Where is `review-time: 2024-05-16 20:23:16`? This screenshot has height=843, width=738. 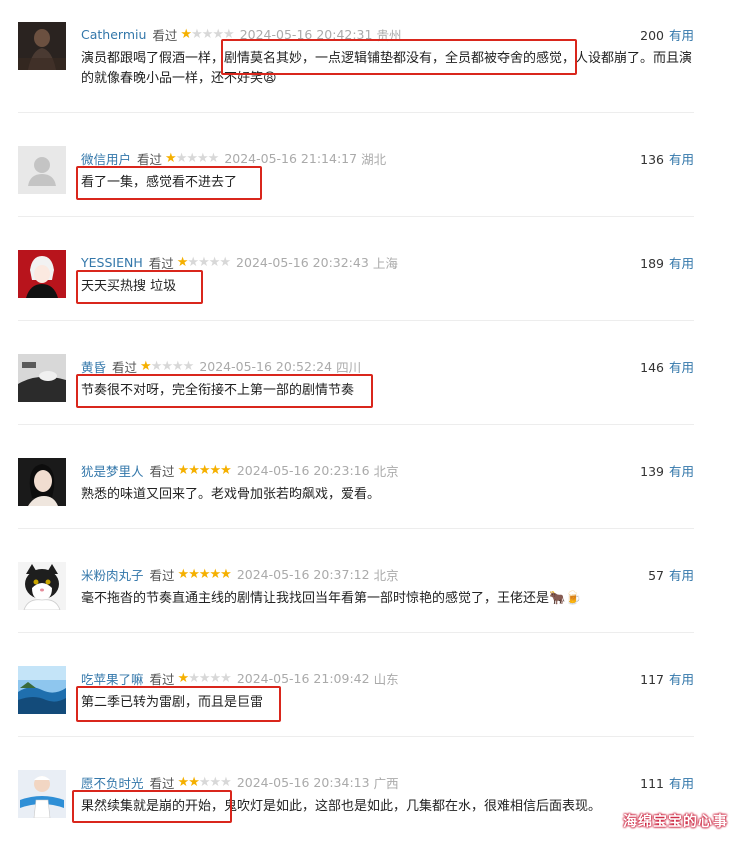 review-time: 2024-05-16 20:23:16 is located at coordinates (303, 470).